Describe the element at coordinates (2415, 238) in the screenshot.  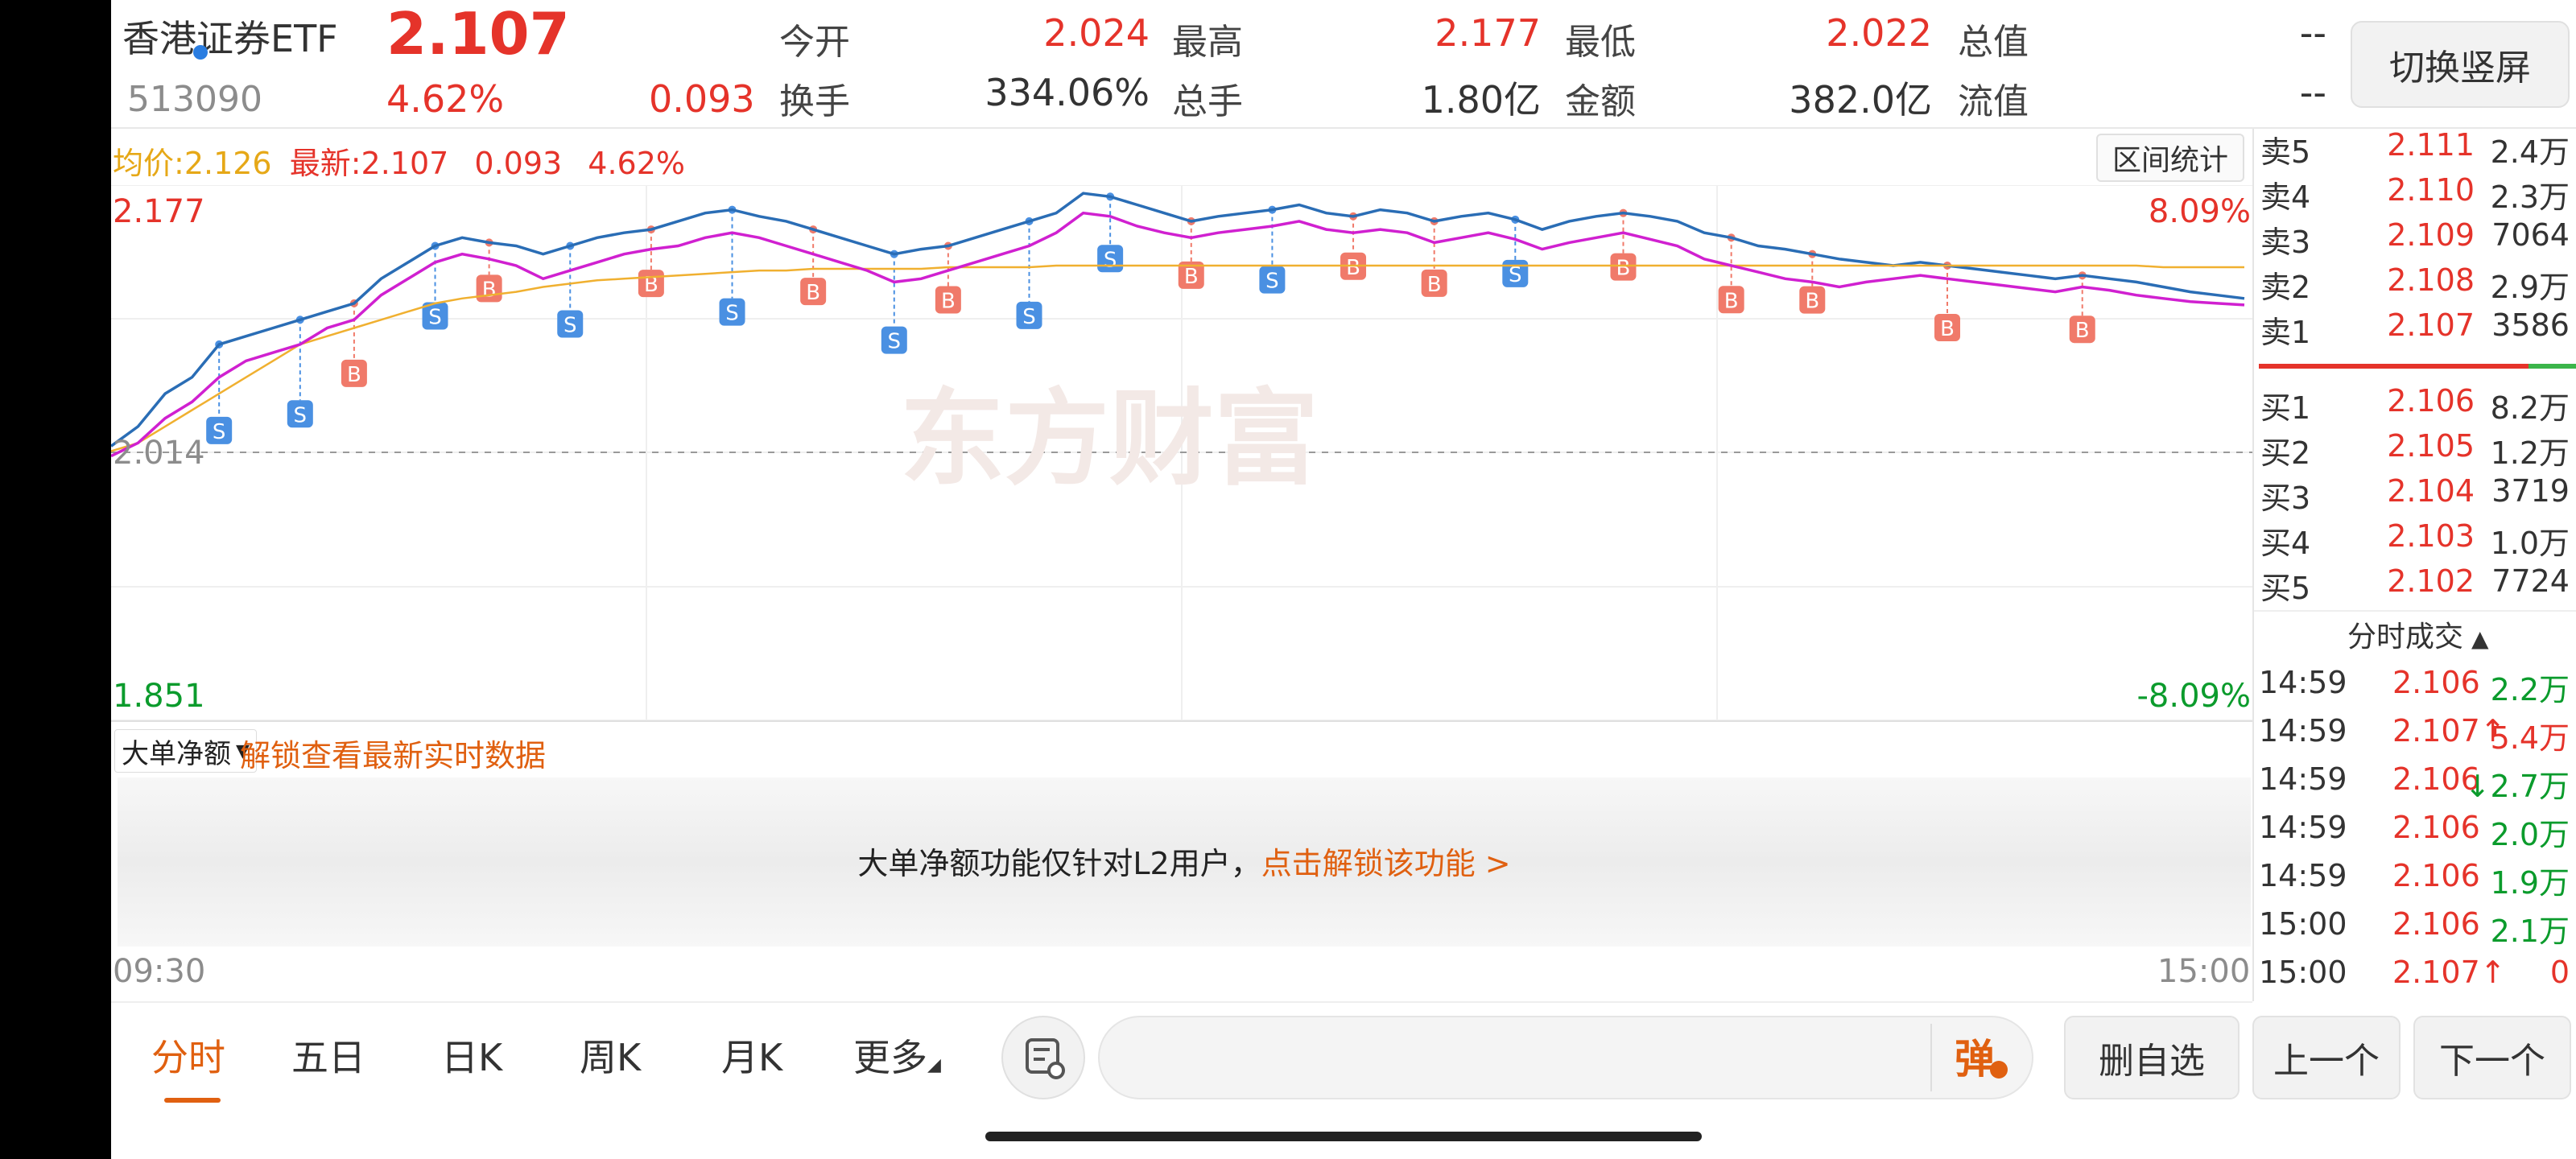
I see `order-sell-3: 卖3 2.109 7064` at that location.